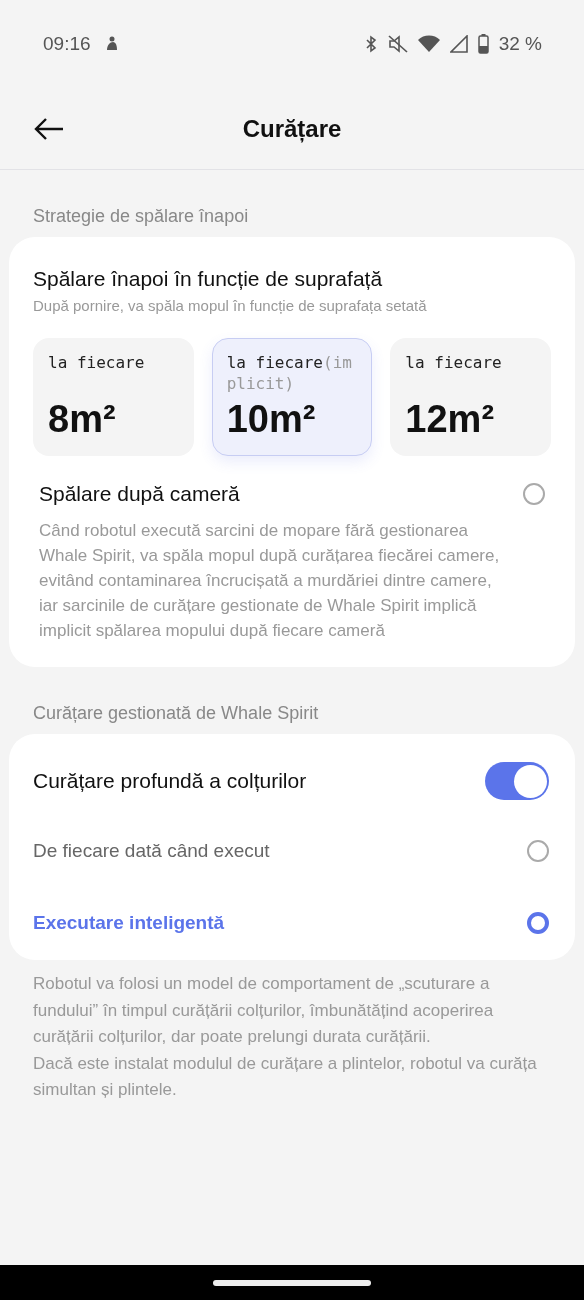 This screenshot has width=584, height=1300. I want to click on area-option: la fiecare 12m², so click(470, 397).